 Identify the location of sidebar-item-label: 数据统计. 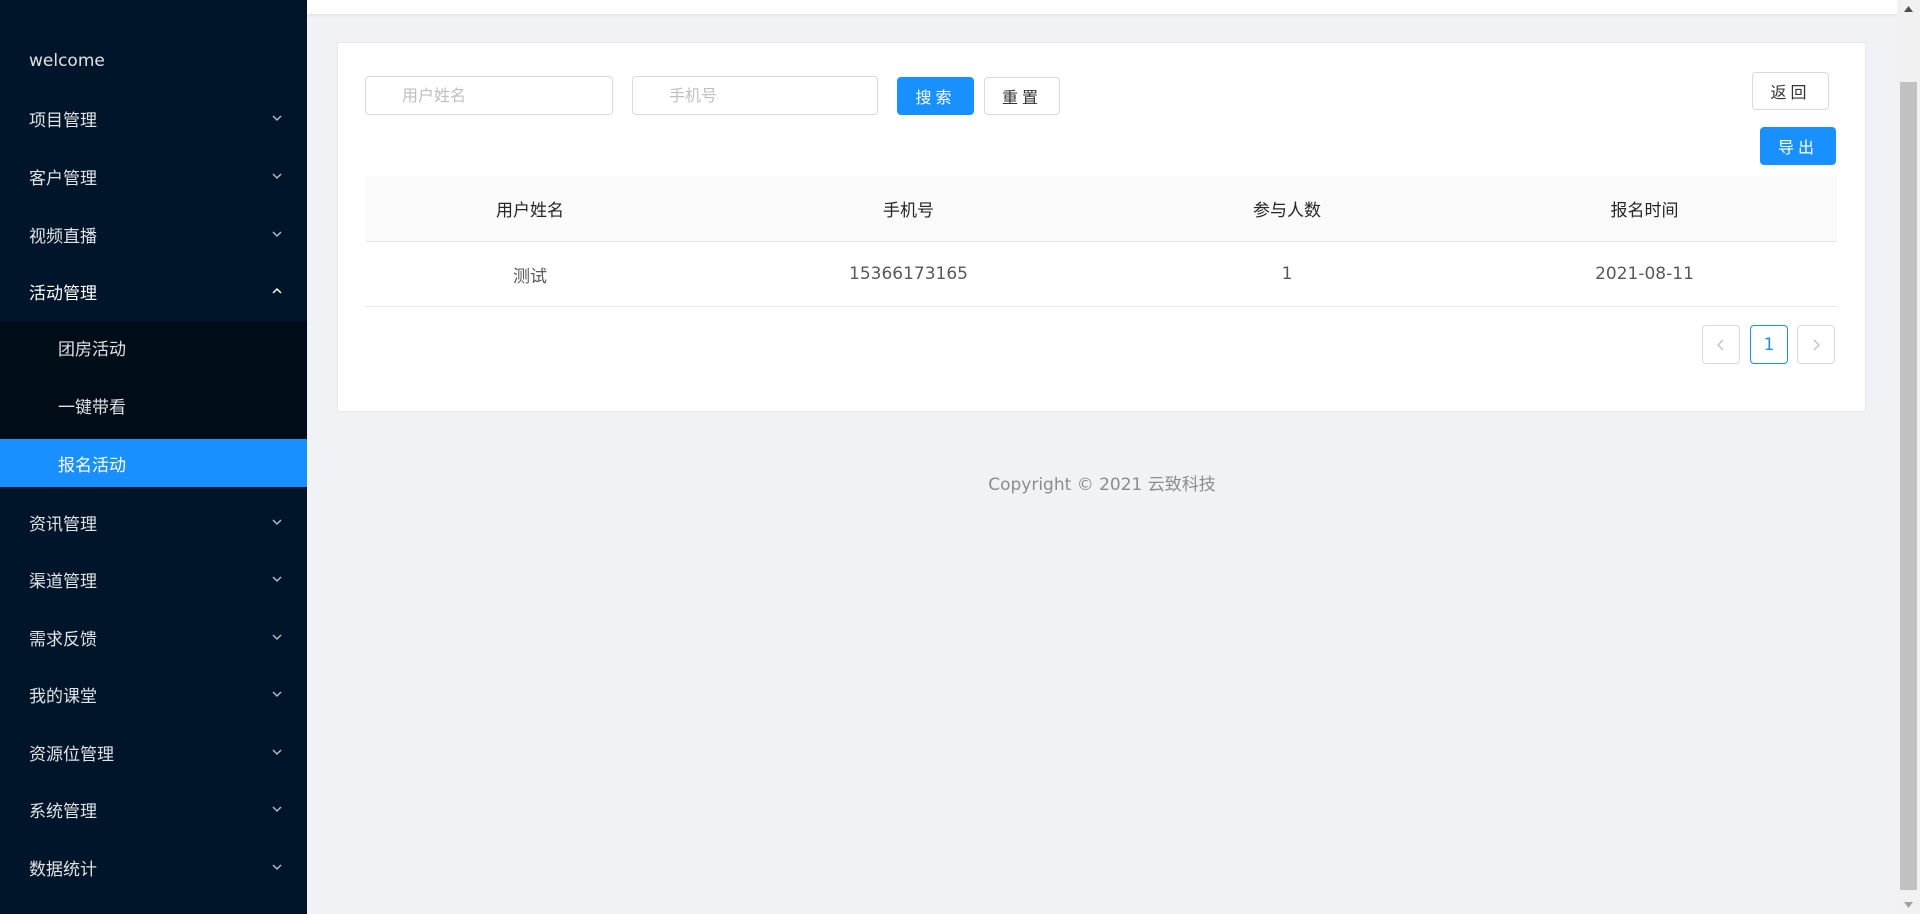
(63, 869).